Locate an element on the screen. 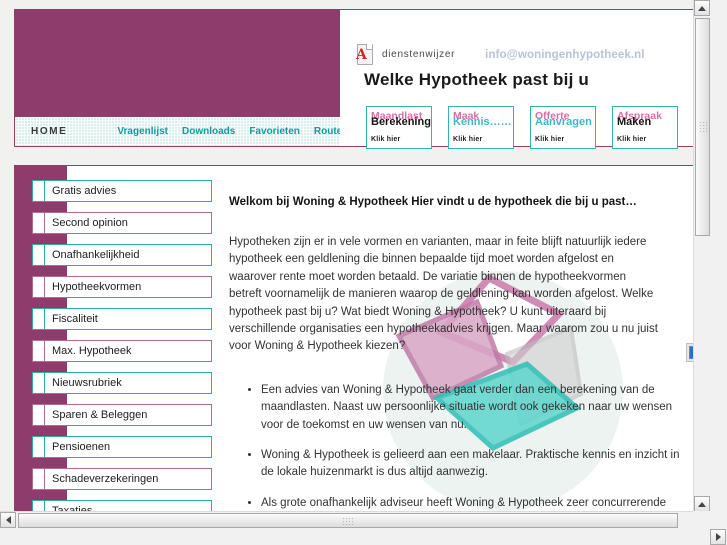 The width and height of the screenshot is (727, 545). sidebar-item-label: Fiscaliteit is located at coordinates (128, 319).